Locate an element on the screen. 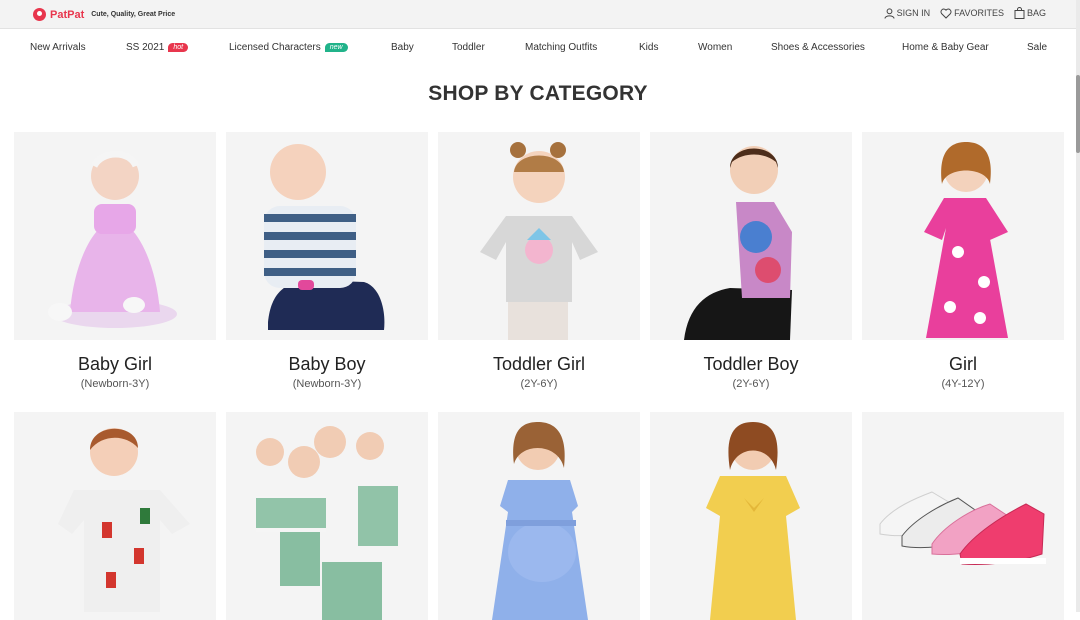 This screenshot has height=620, width=1080. category-name: Girl is located at coordinates (963, 364).